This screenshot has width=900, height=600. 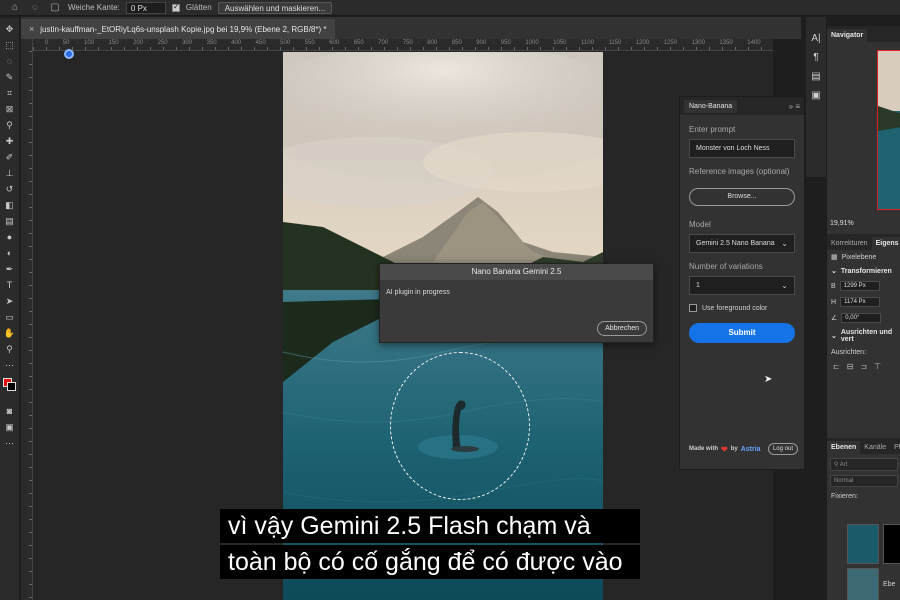 I want to click on quick-select-tool-icon: ✎, so click(x=10, y=77).